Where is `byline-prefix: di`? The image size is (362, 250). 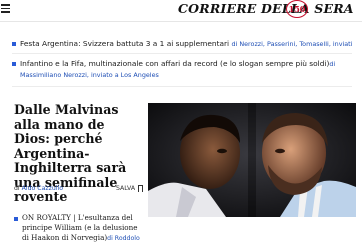
byline-prefix: di is located at coordinates (18, 188).